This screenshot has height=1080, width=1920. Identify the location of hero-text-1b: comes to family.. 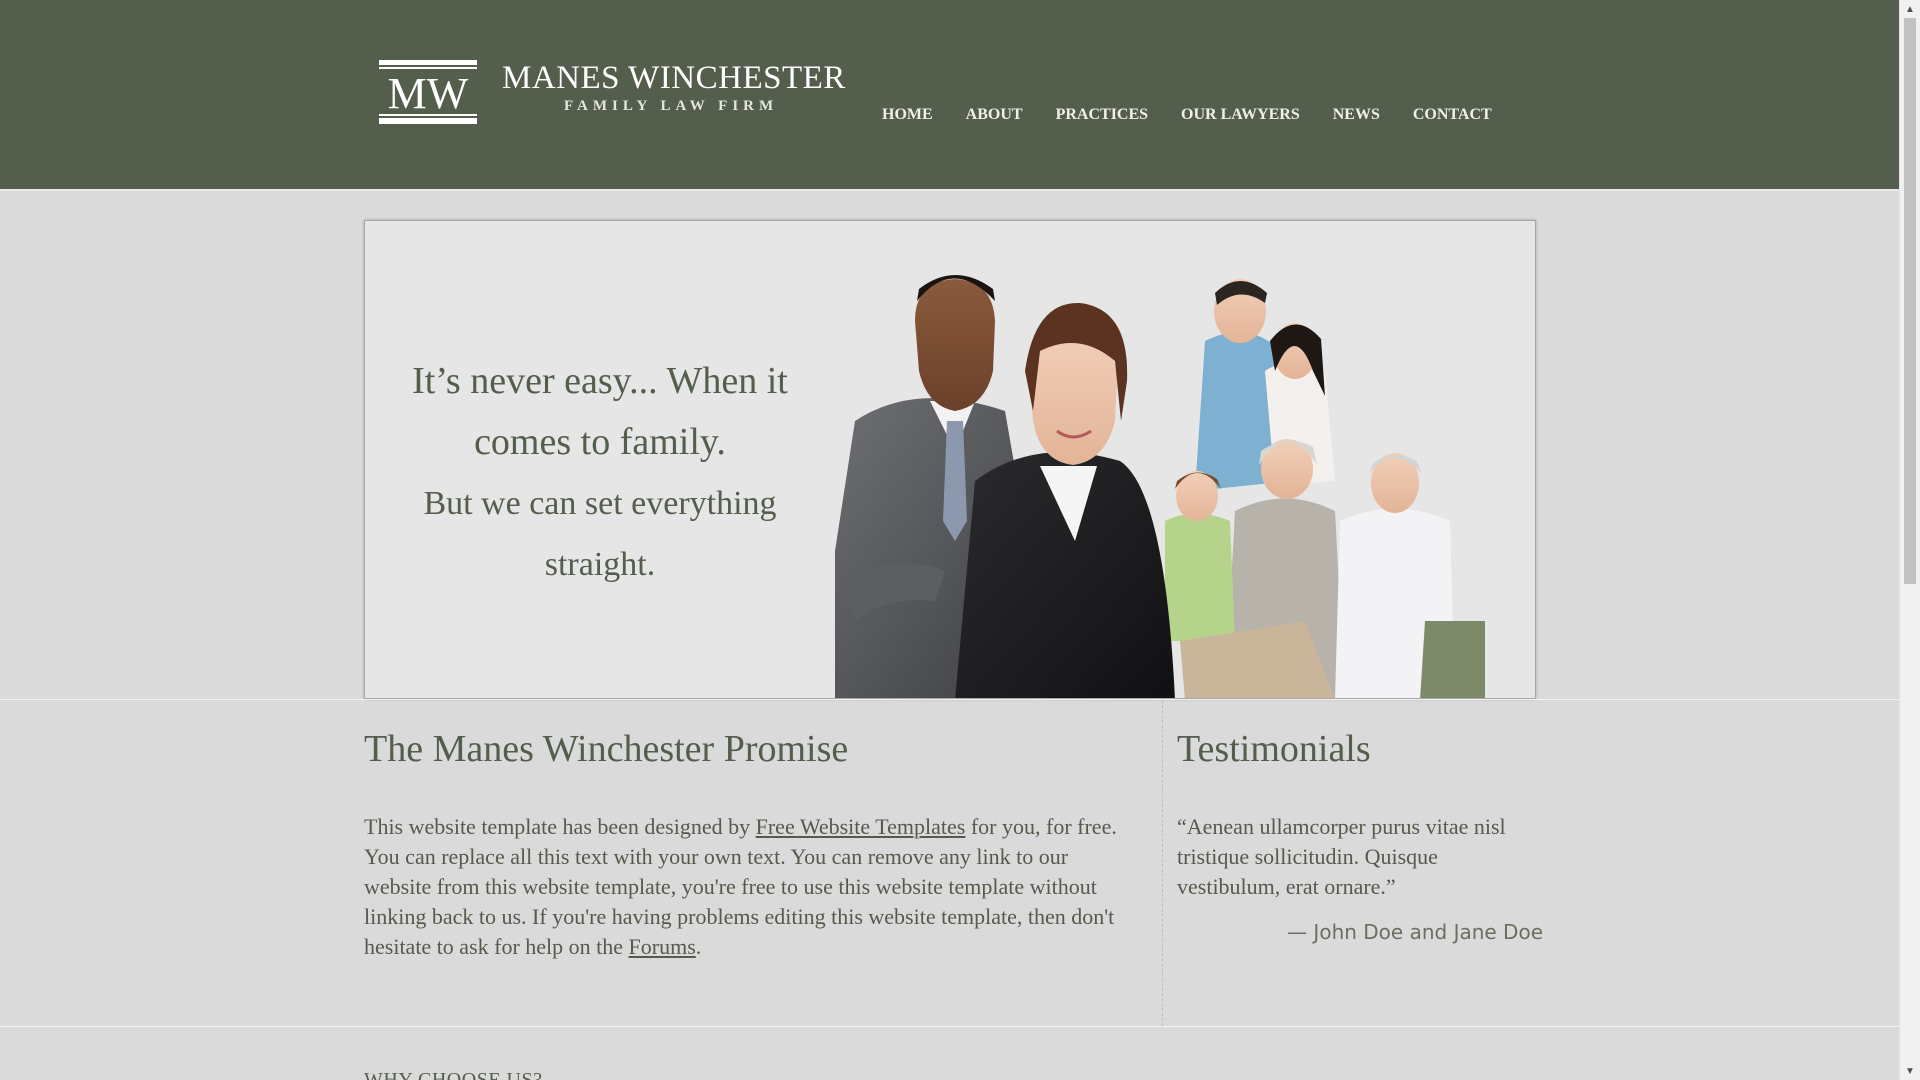
(600, 442).